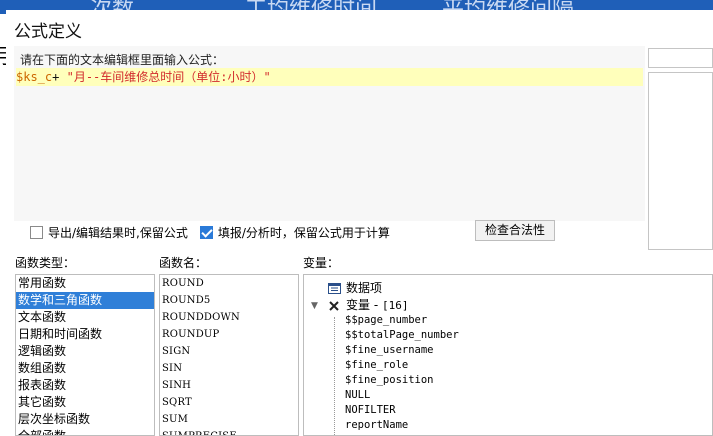  Describe the element at coordinates (229, 431) in the screenshot. I see `function-name-item: SUMPRECISE` at that location.